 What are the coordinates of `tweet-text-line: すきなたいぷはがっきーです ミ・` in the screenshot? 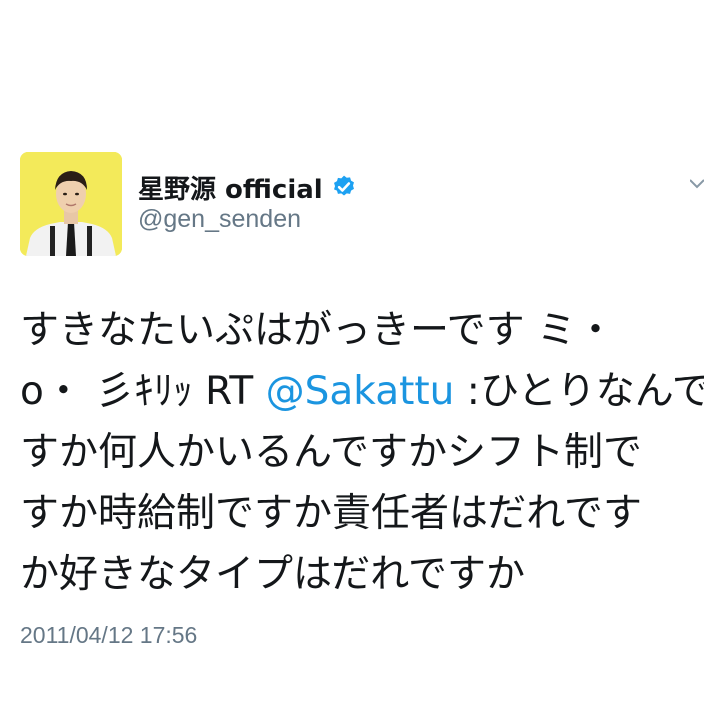 It's located at (318, 330).